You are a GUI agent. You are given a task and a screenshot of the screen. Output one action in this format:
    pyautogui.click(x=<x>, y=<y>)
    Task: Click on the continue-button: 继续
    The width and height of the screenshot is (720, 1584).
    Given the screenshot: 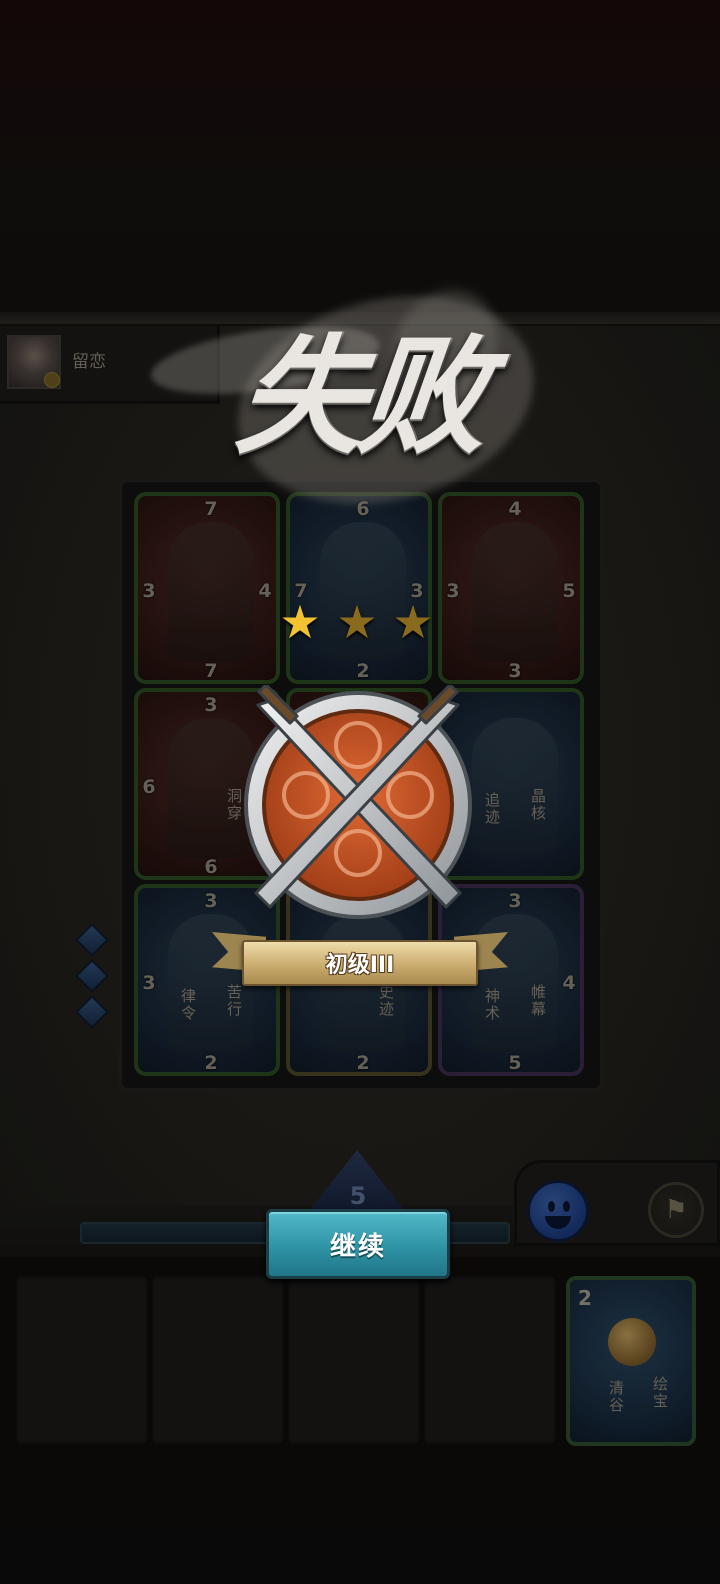 What is the action you would take?
    pyautogui.click(x=358, y=1244)
    